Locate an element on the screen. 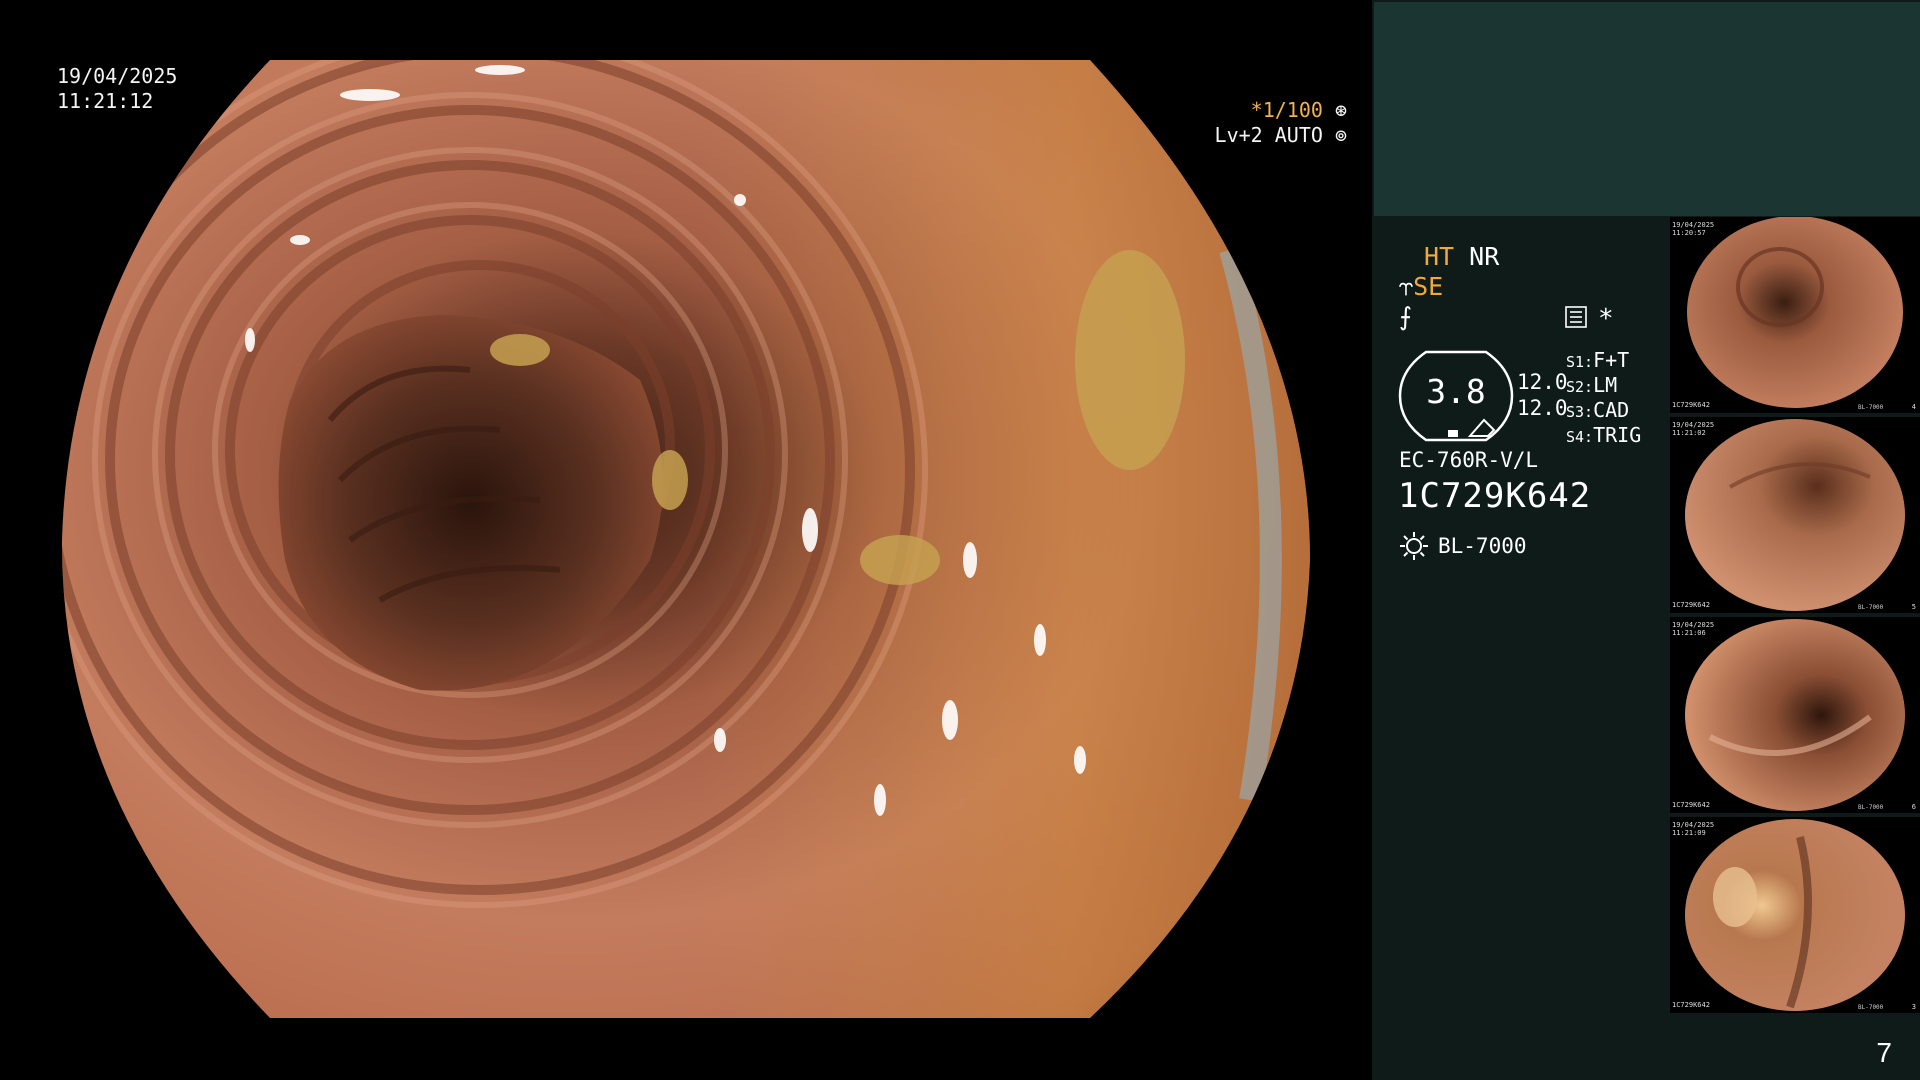  date-text: 19/04/2025 is located at coordinates (117, 76).